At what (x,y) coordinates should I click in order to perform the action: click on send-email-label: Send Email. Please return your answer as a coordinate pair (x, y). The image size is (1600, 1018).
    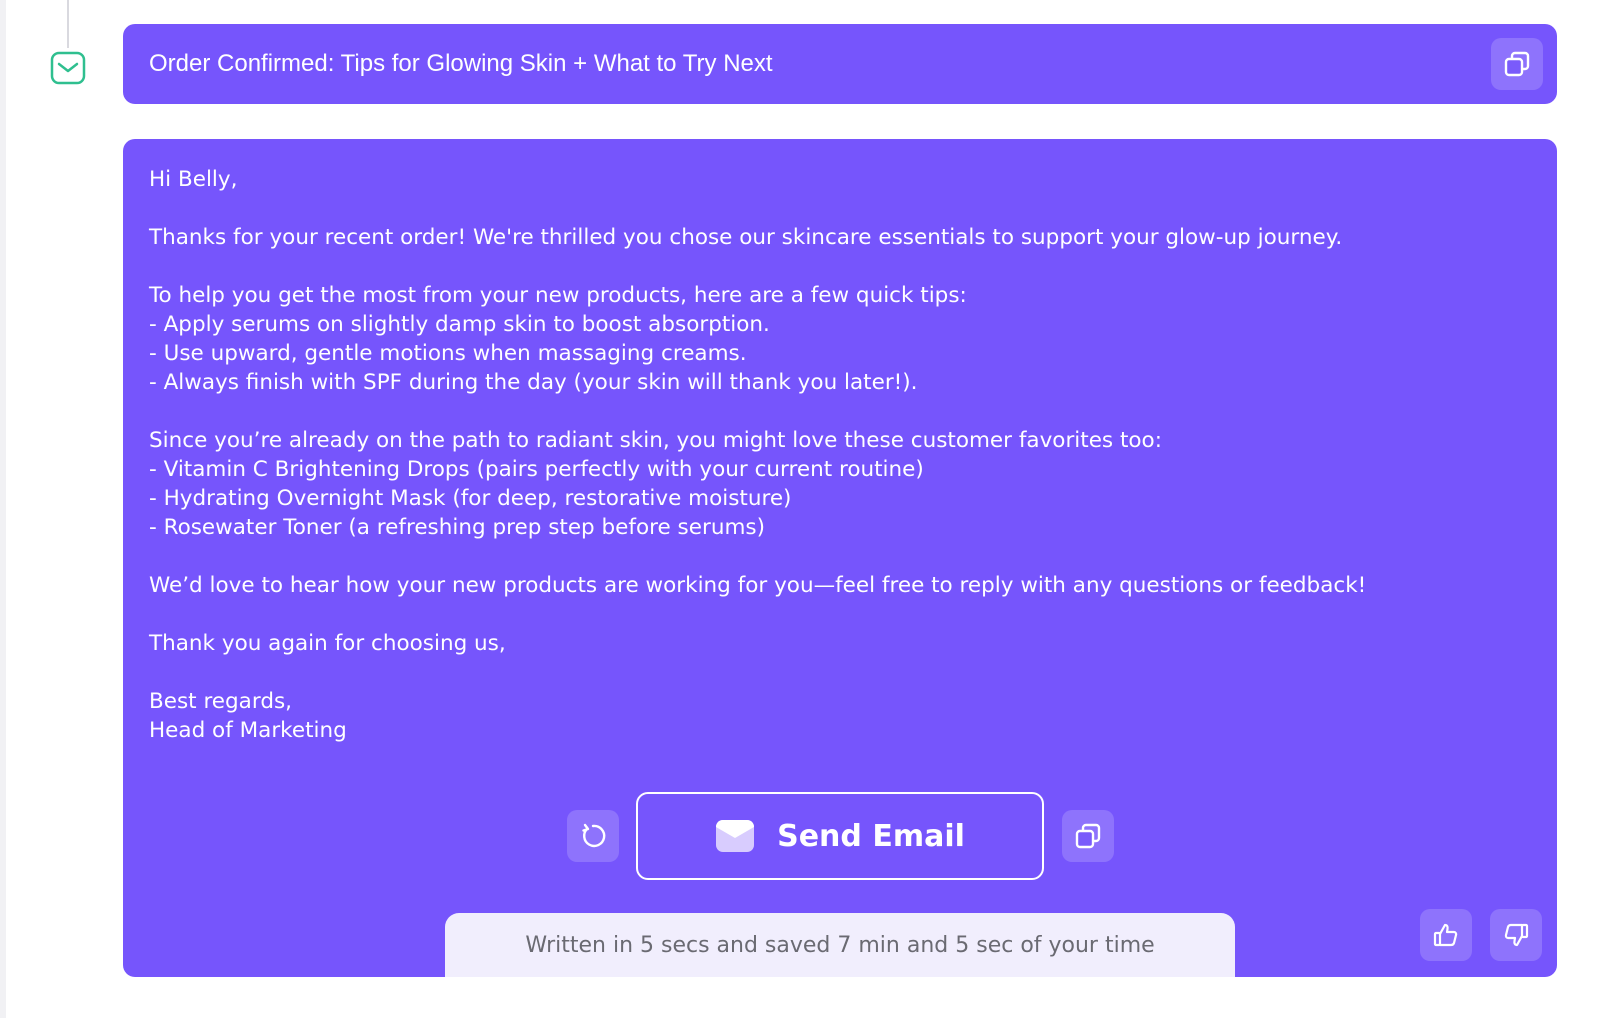
    Looking at the image, I should click on (871, 836).